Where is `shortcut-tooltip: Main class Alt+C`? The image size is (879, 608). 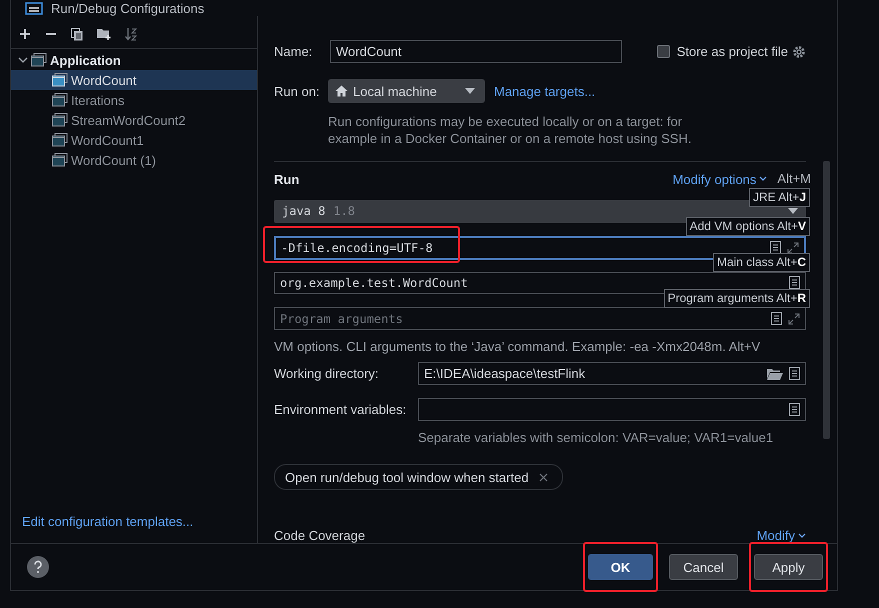 shortcut-tooltip: Main class Alt+C is located at coordinates (761, 262).